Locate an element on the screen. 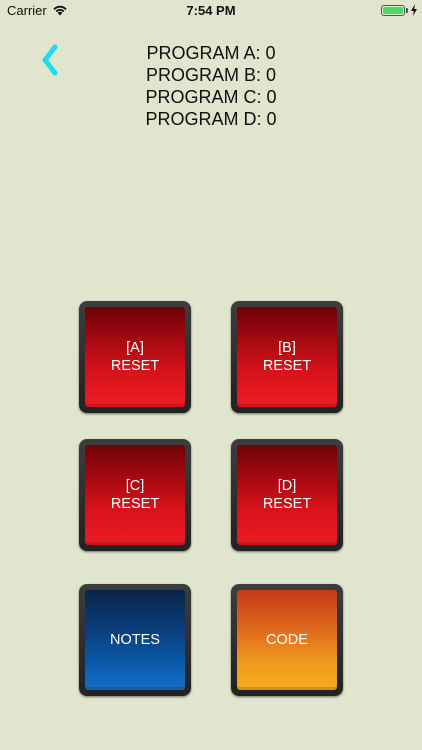  reset-d-label: RESET is located at coordinates (287, 504).